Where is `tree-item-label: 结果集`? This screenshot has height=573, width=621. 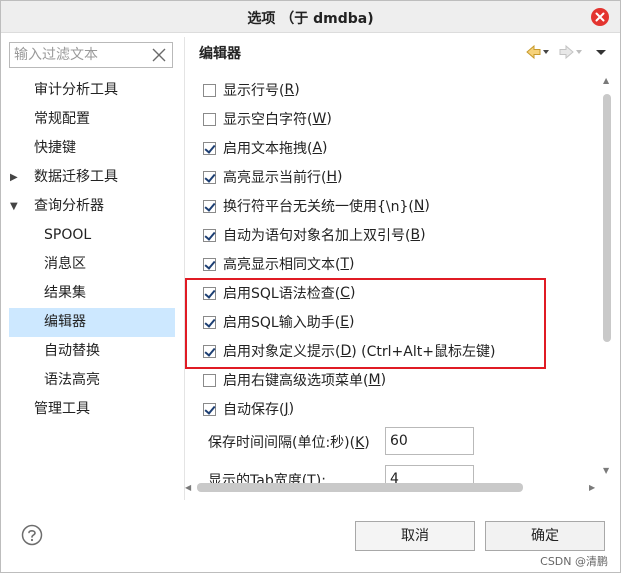 tree-item-label: 结果集 is located at coordinates (65, 293).